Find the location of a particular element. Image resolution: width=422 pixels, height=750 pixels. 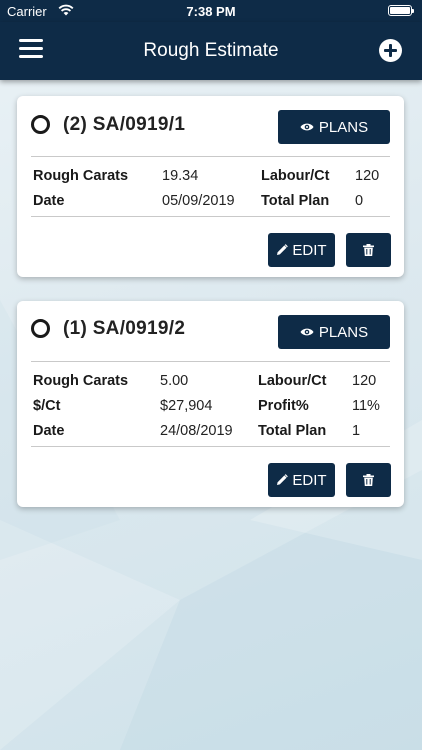

clock: 7:38 PM is located at coordinates (211, 11).